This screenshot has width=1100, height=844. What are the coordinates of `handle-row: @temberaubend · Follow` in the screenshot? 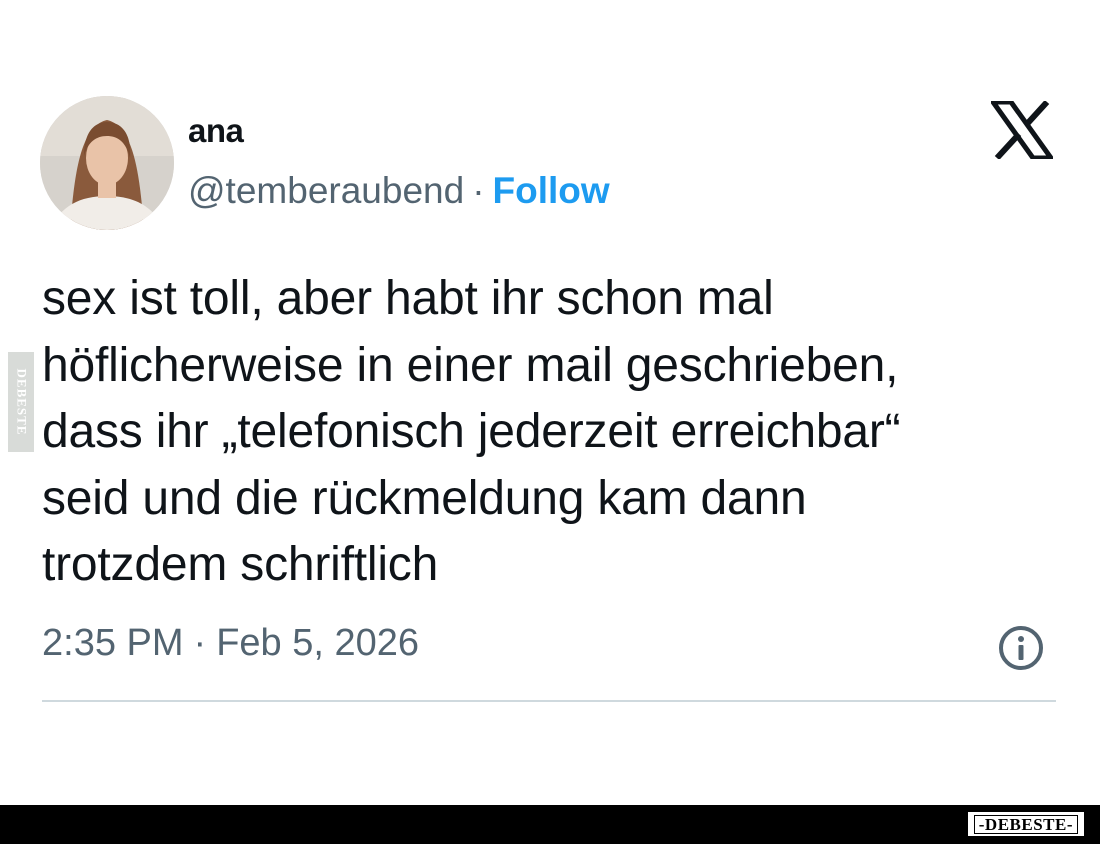 It's located at (399, 191).